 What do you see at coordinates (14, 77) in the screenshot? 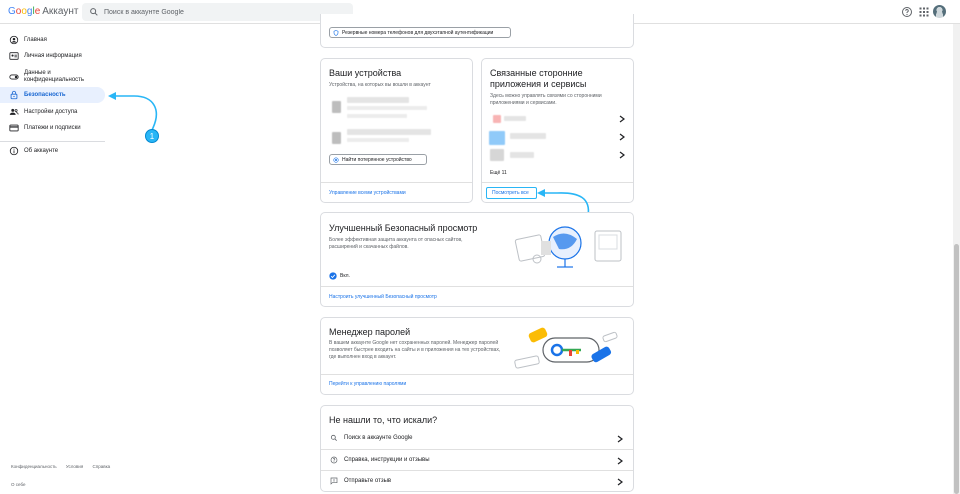
I see `toggle-icon` at bounding box center [14, 77].